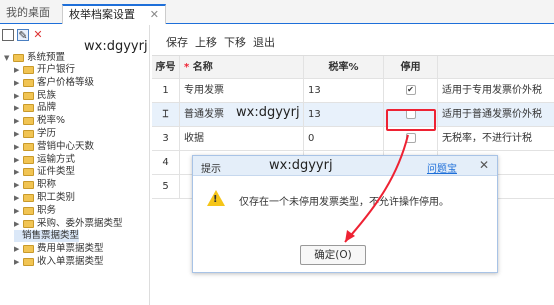 This screenshot has height=305, width=554. Describe the element at coordinates (484, 165) in the screenshot. I see `dialog-close-icon: ✕` at that location.